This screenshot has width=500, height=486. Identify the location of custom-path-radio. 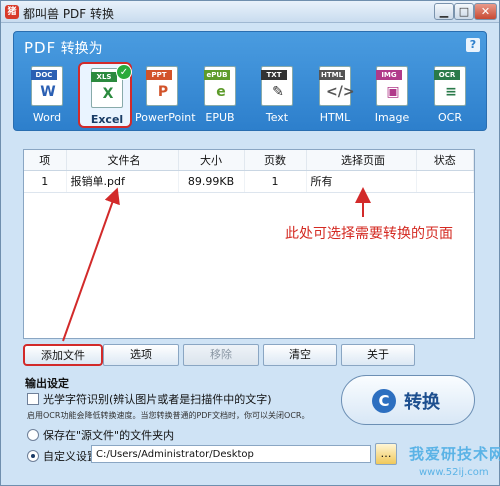
(33, 456).